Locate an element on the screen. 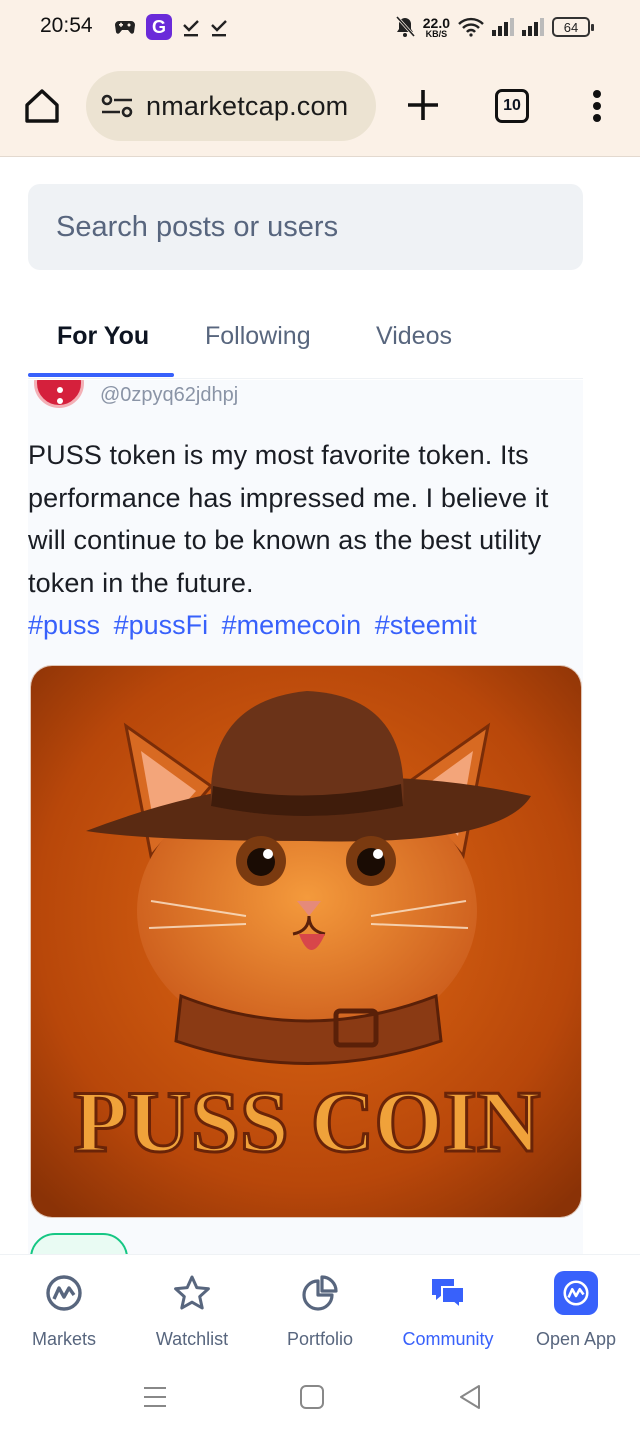  reaction-chip is located at coordinates (79, 1243).